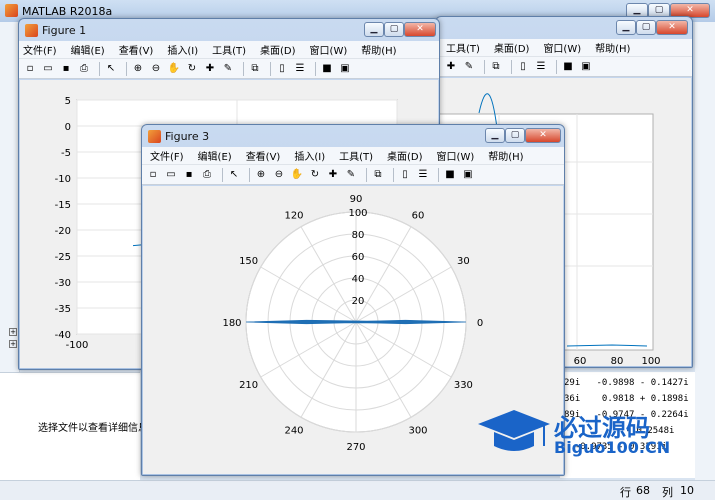  I want to click on fig3-maximize-button: ▢, so click(515, 135).